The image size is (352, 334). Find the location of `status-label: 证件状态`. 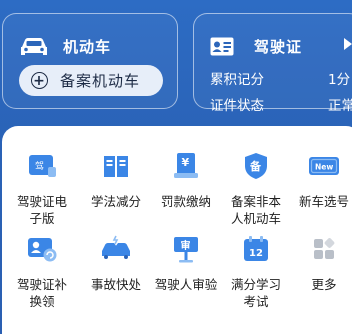

status-label: 证件状态 is located at coordinates (237, 106).